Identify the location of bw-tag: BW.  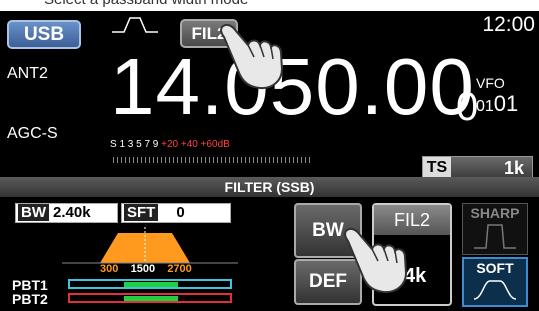
(33, 212).